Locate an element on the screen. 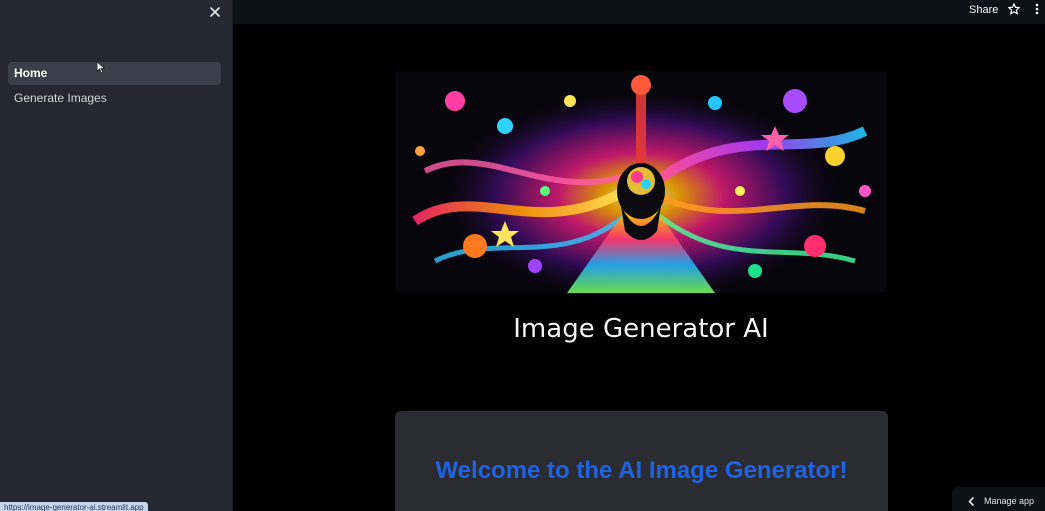 The image size is (1045, 511). manage-app-button: Manage app is located at coordinates (998, 499).